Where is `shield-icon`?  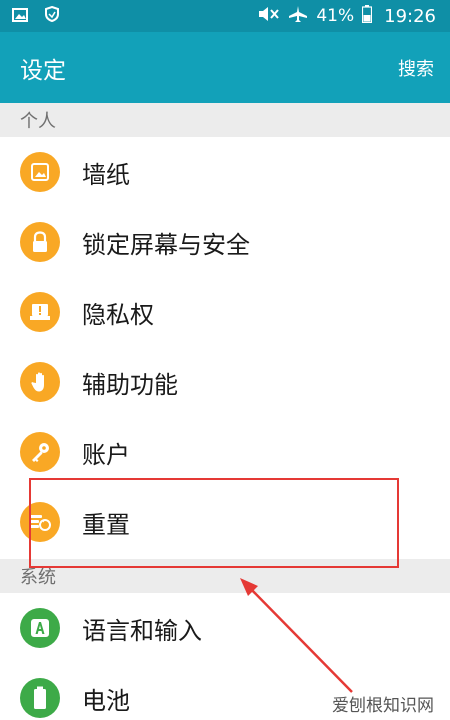
shield-icon is located at coordinates (52, 15).